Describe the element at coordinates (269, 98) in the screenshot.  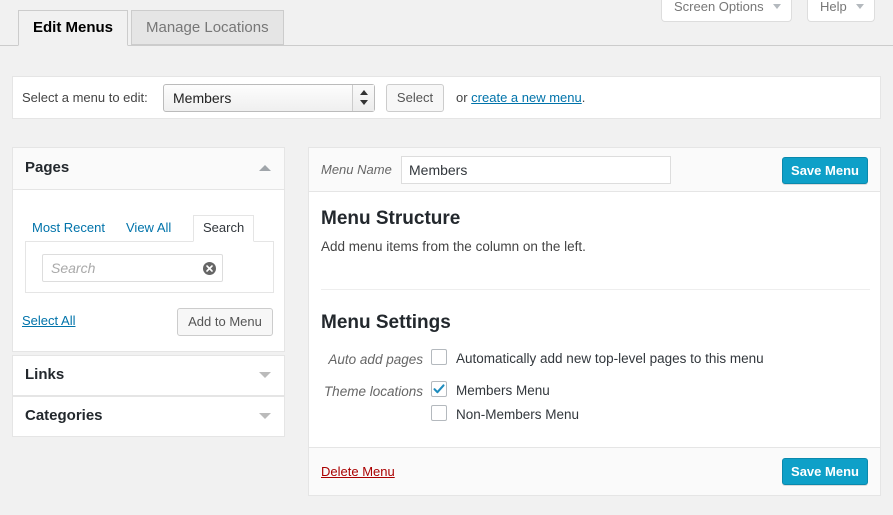
I see `menu-select-dropdown: Members` at that location.